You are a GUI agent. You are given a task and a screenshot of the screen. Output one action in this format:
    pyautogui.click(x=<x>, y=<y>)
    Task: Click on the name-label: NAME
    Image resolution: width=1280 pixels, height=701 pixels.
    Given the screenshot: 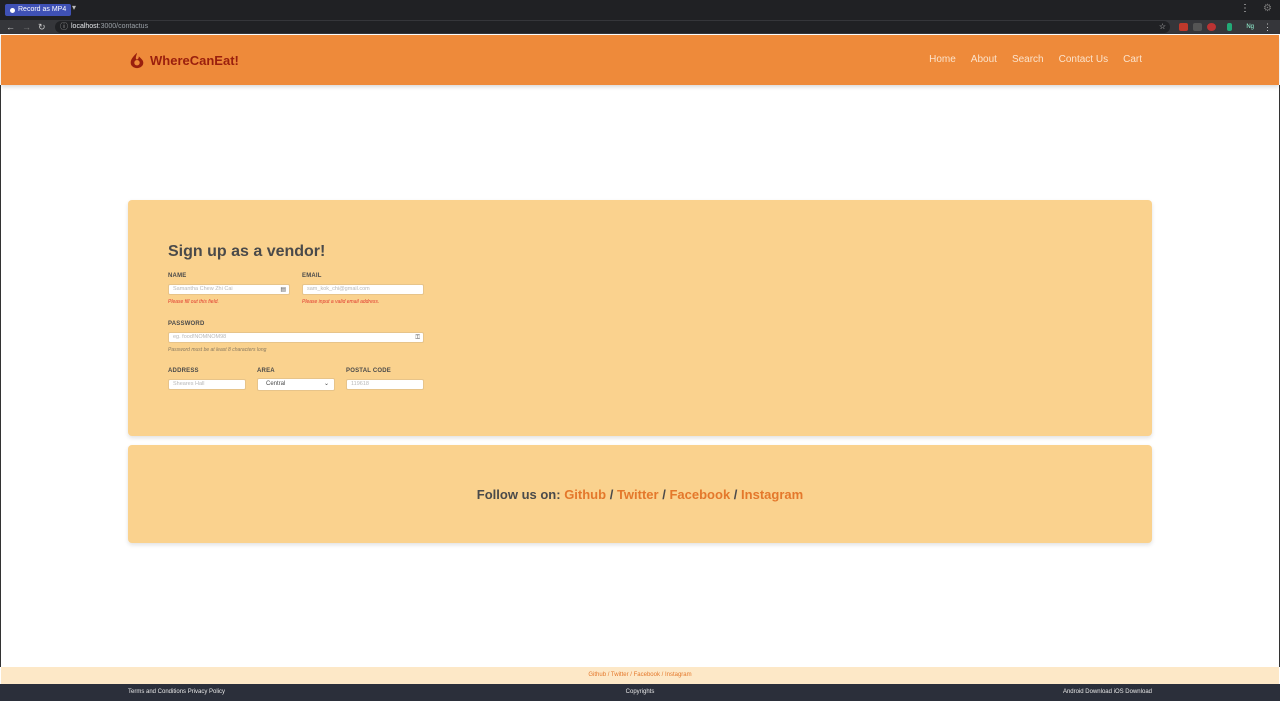 What is the action you would take?
    pyautogui.click(x=177, y=276)
    